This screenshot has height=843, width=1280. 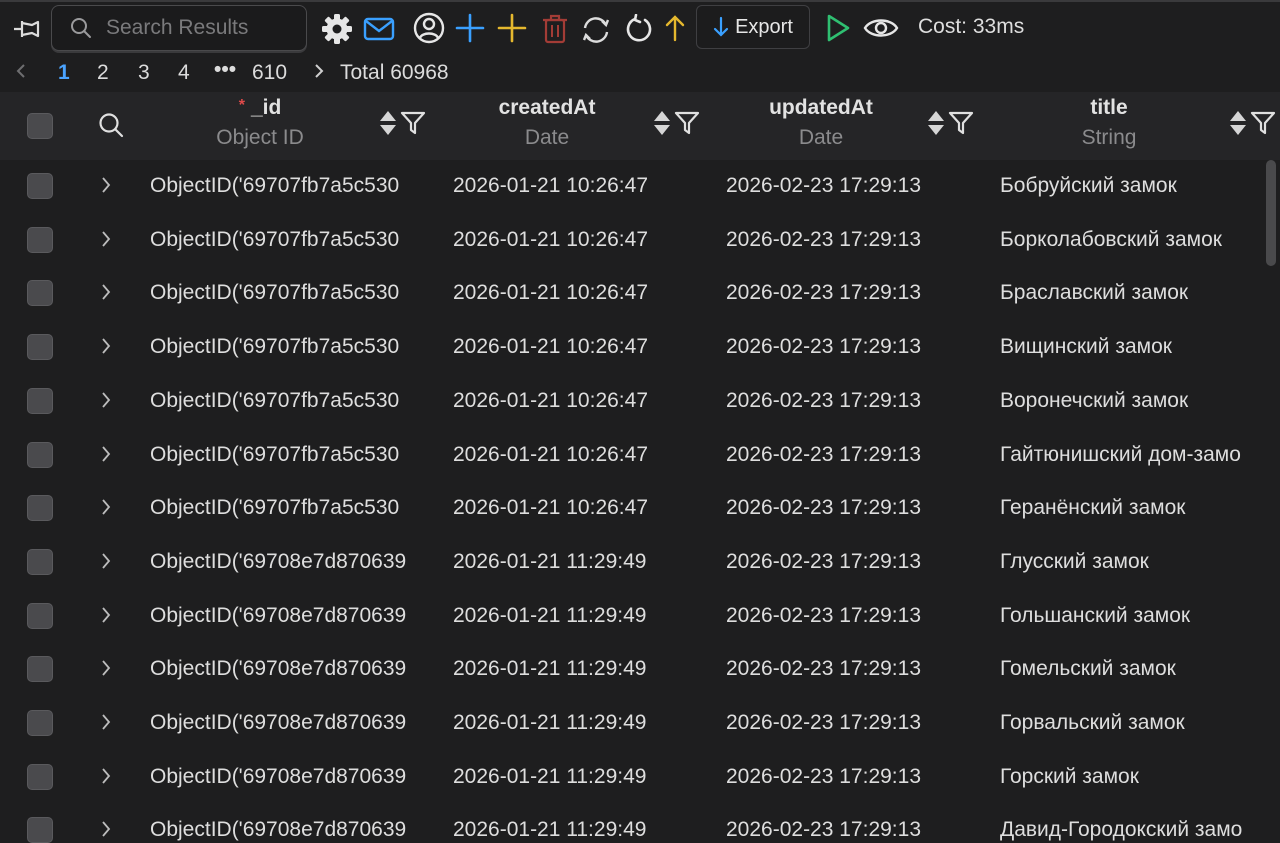 I want to click on add-field-icon, so click(x=512, y=28).